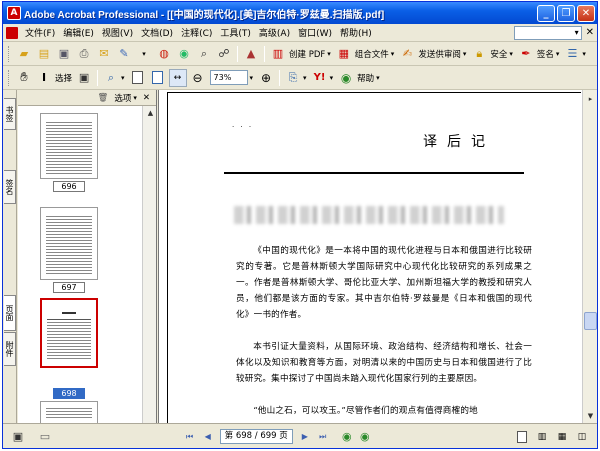 The height and width of the screenshot is (451, 600). I want to click on menu-comments: 注释(C), so click(196, 32).